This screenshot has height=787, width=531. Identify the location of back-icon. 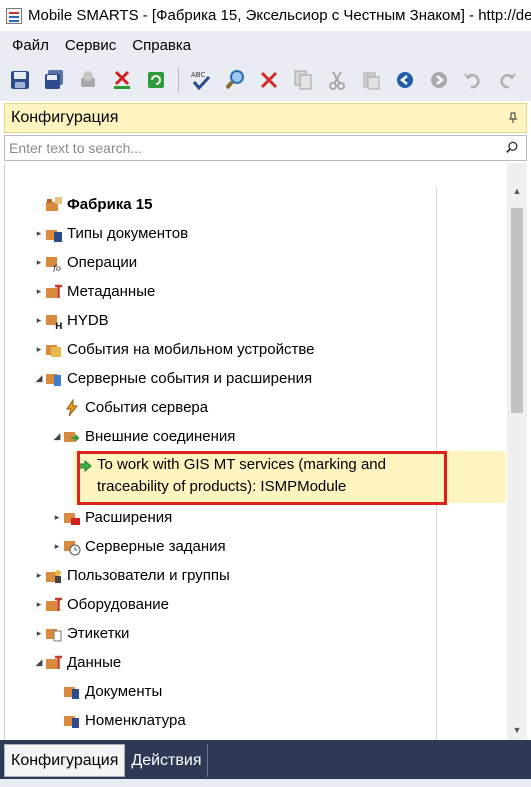
(405, 80).